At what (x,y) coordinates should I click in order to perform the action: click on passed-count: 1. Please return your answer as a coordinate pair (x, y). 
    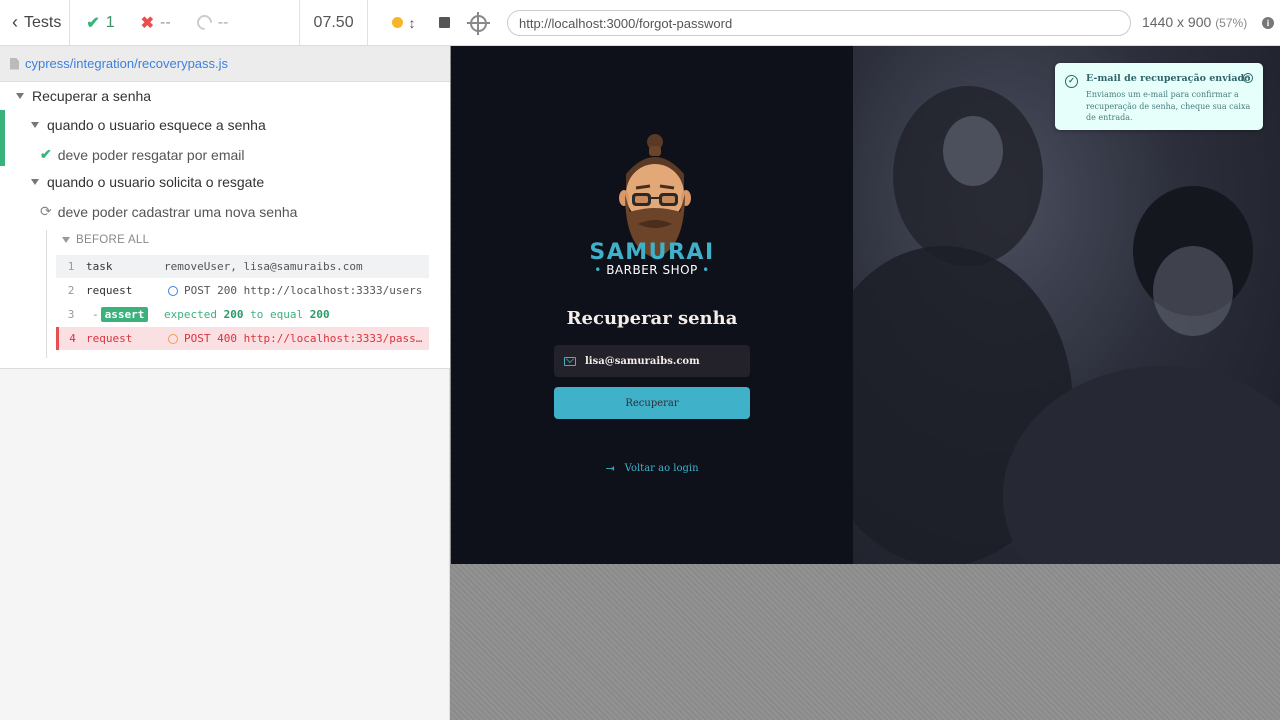
    Looking at the image, I should click on (110, 22).